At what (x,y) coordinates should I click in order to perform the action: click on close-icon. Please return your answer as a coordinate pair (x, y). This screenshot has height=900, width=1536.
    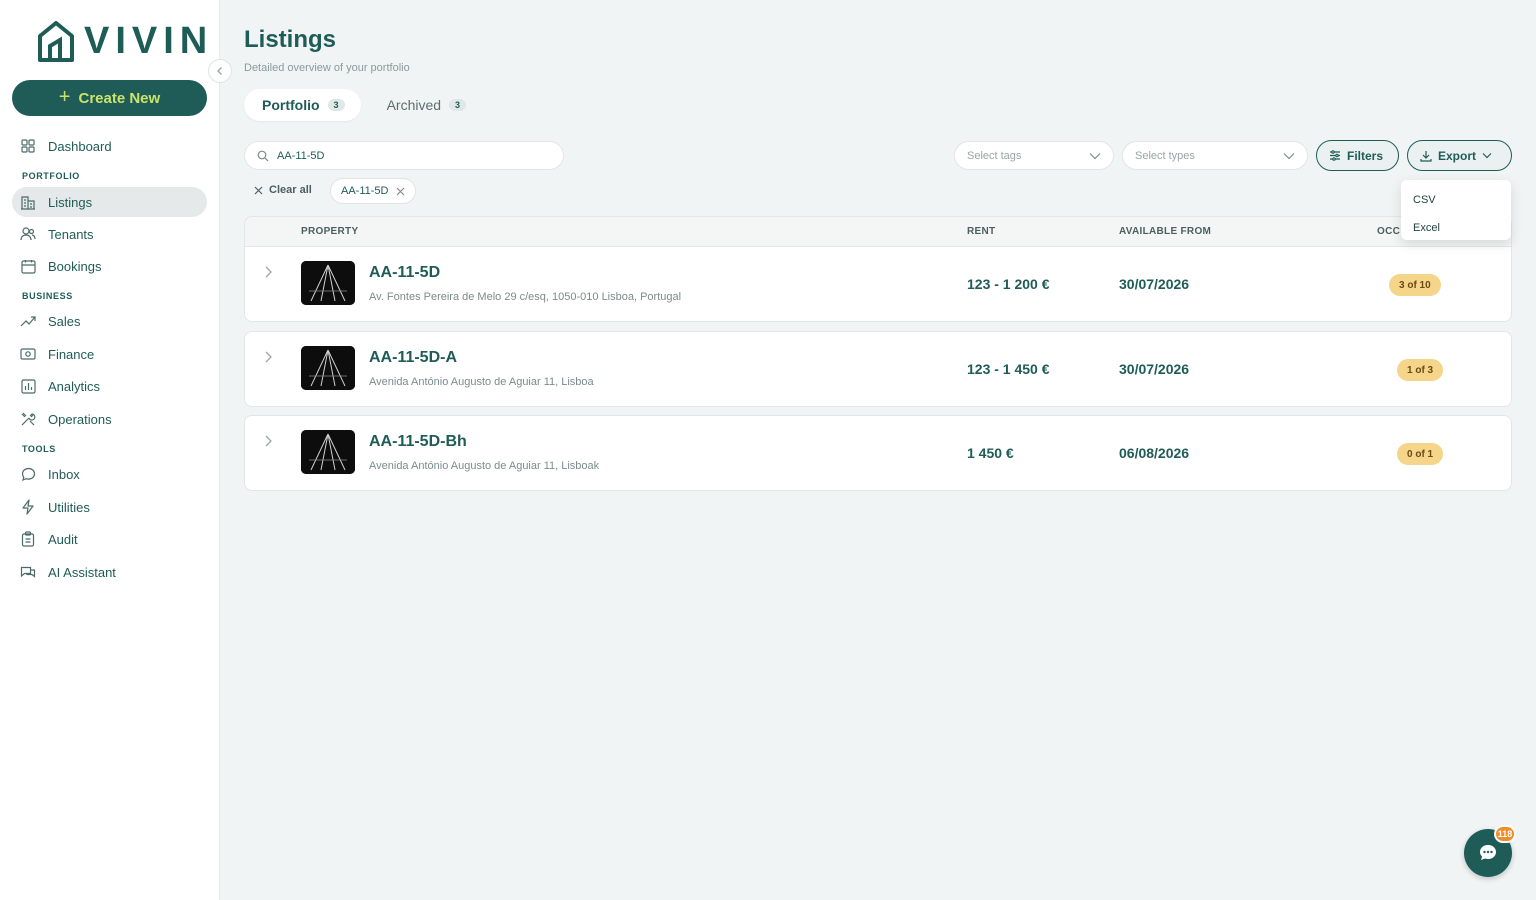
    Looking at the image, I should click on (258, 190).